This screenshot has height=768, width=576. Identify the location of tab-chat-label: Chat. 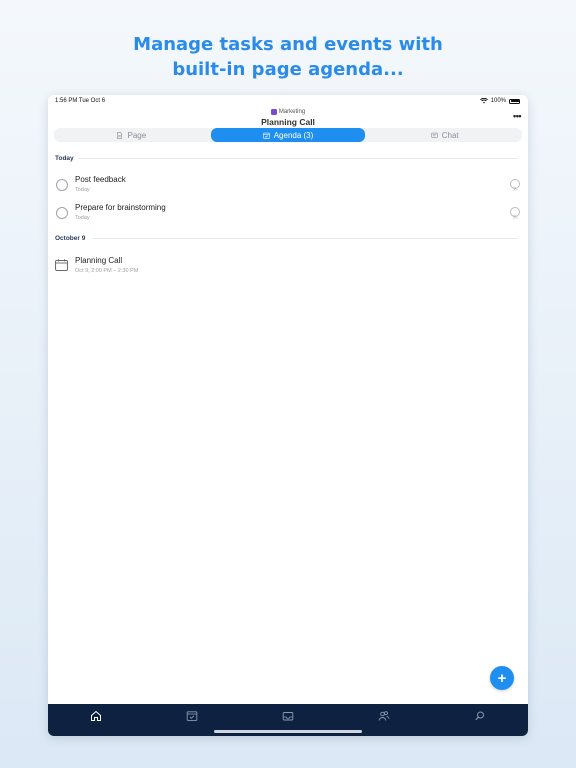
(450, 135).